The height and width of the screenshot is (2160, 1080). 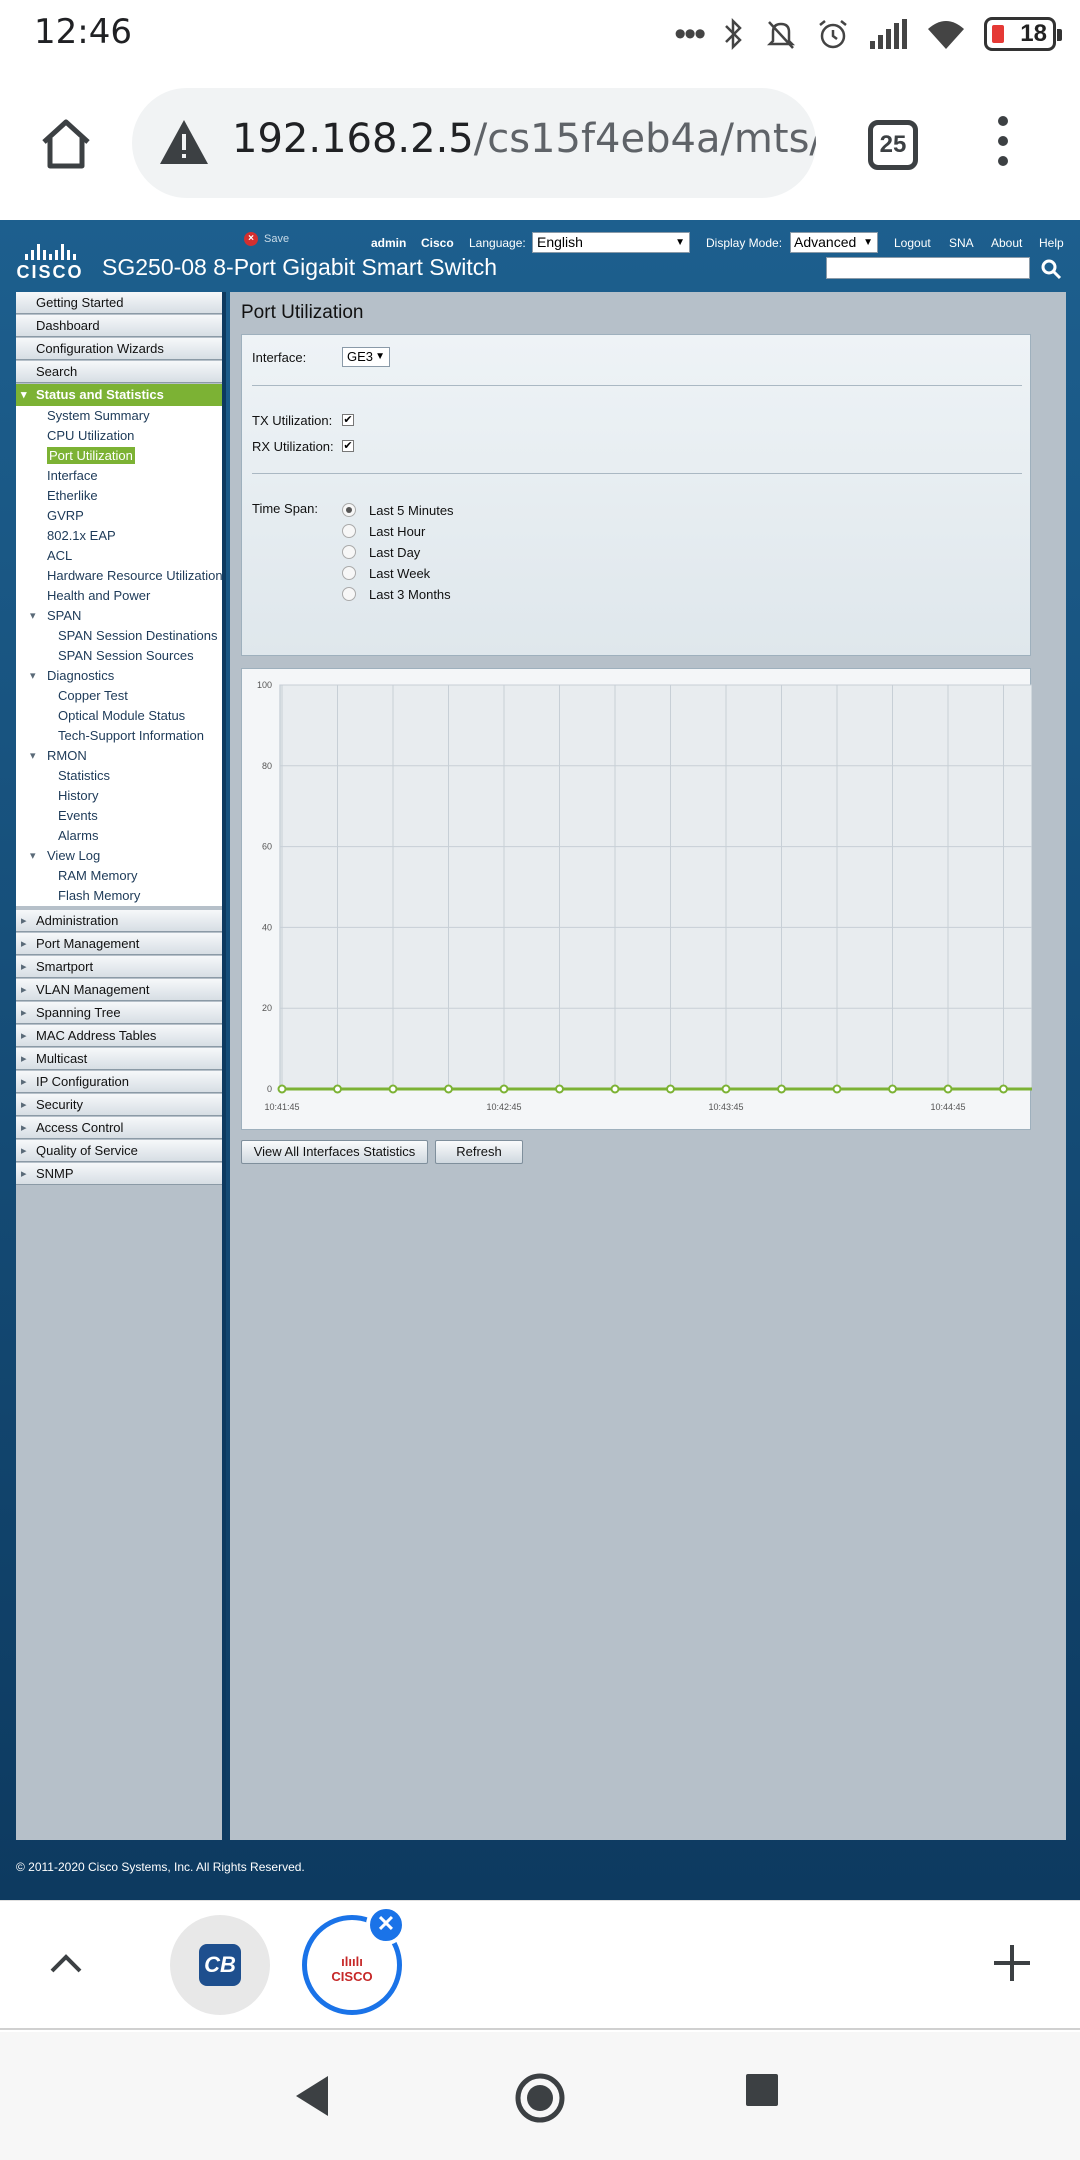 What do you see at coordinates (725, 1107) in the screenshot?
I see `x-tick-label: 10:43:45` at bounding box center [725, 1107].